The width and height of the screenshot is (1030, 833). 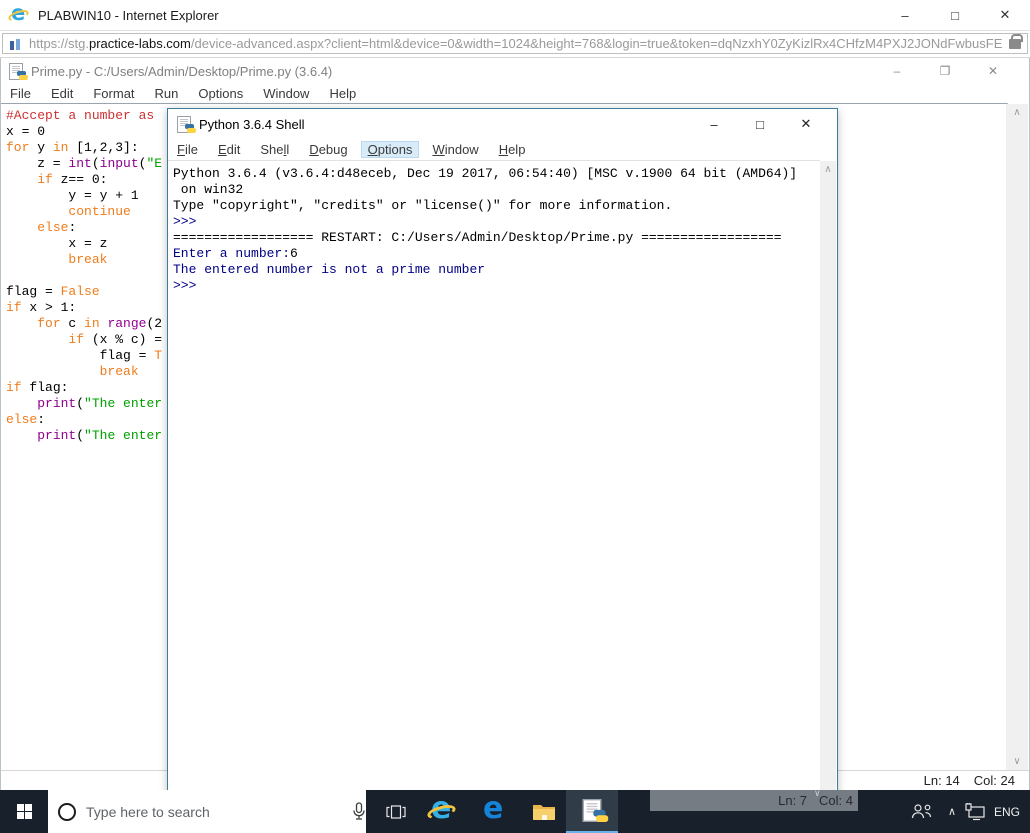 I want to click on ie-minimize-button: –, so click(x=905, y=15).